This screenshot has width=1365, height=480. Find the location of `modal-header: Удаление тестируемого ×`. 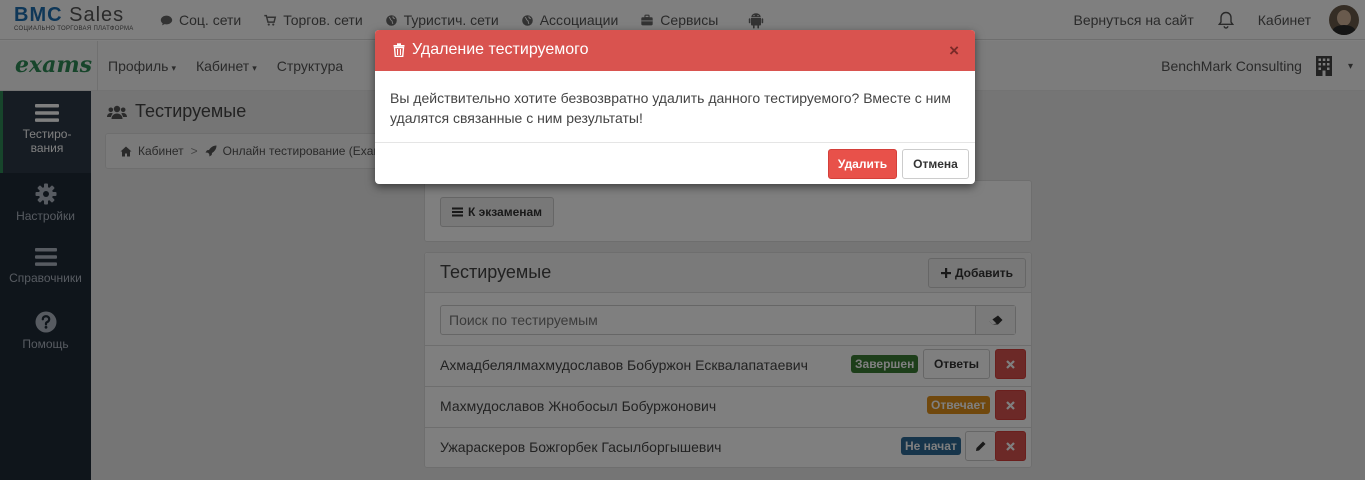

modal-header: Удаление тестируемого × is located at coordinates (675, 50).